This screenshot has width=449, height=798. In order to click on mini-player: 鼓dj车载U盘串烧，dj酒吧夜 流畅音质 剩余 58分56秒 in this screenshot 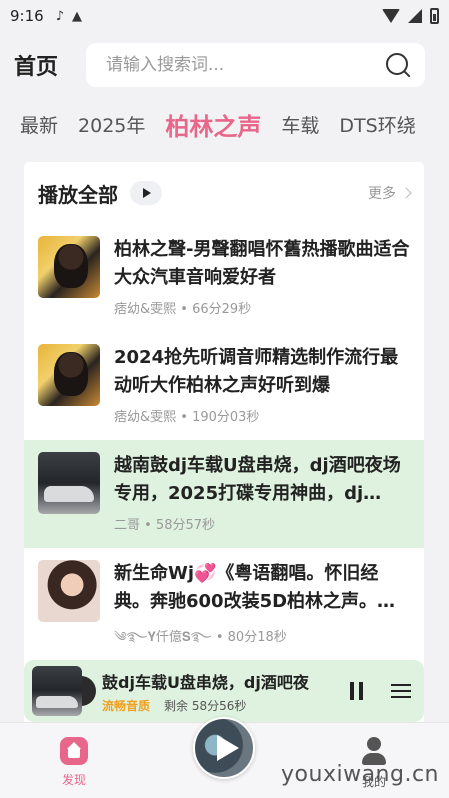, I will do `click(224, 691)`.